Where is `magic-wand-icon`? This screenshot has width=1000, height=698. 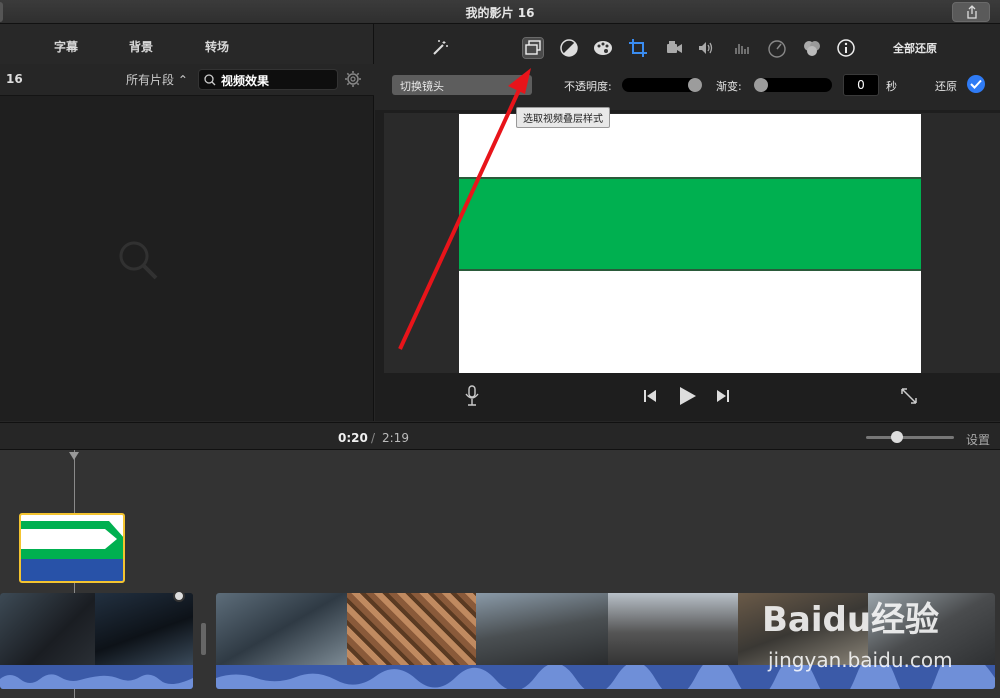 magic-wand-icon is located at coordinates (440, 48).